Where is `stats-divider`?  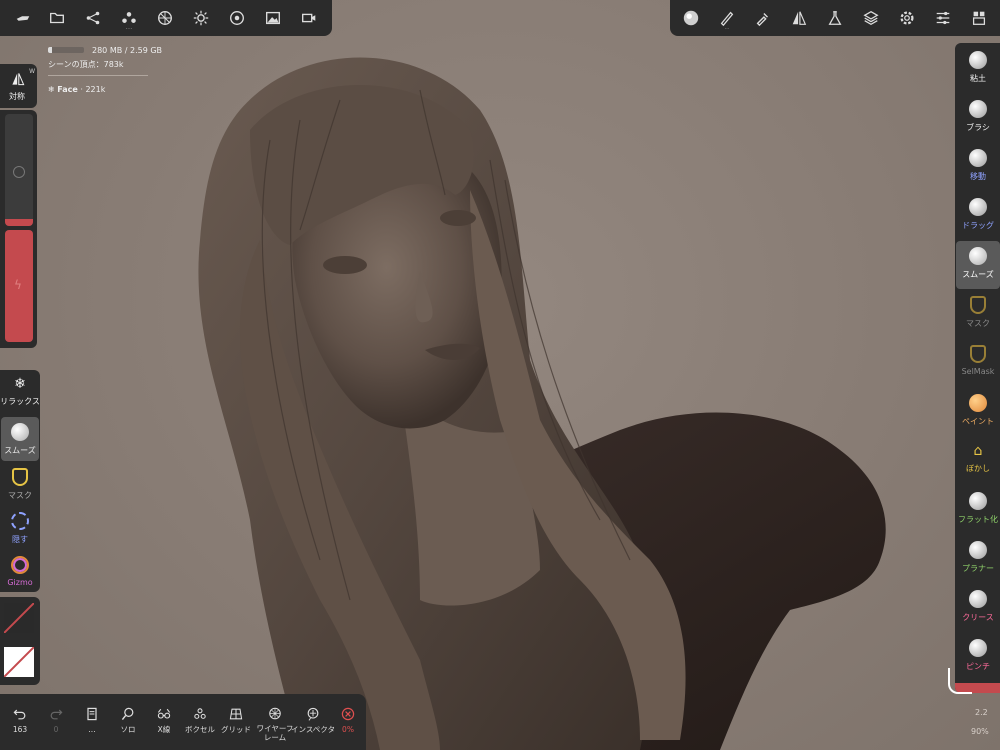
stats-divider is located at coordinates (98, 75).